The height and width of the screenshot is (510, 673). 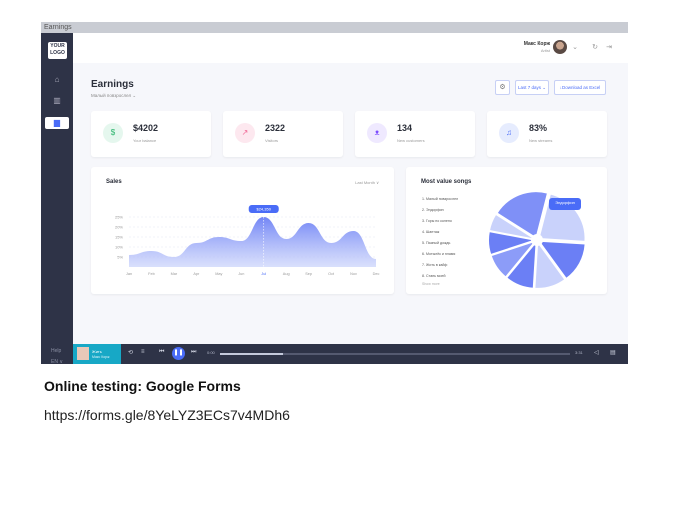 I want to click on sidebar: YOUR LOGO ⌂ ▥ ▆ Help EN ∨, so click(x=57, y=199).